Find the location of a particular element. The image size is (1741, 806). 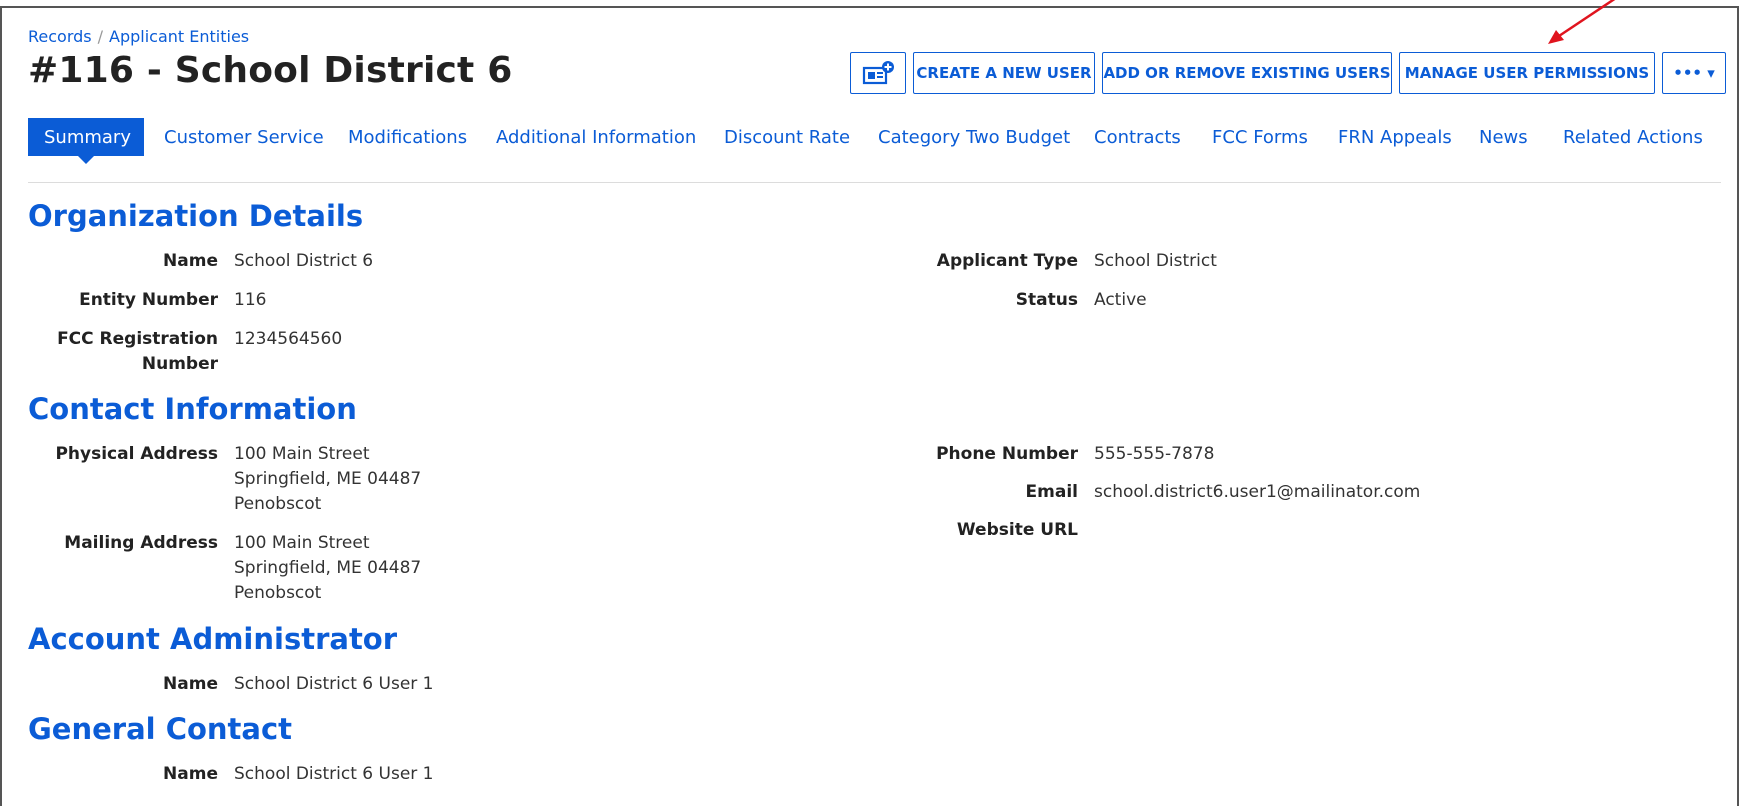

tab-modifications: Modifications is located at coordinates (407, 137).